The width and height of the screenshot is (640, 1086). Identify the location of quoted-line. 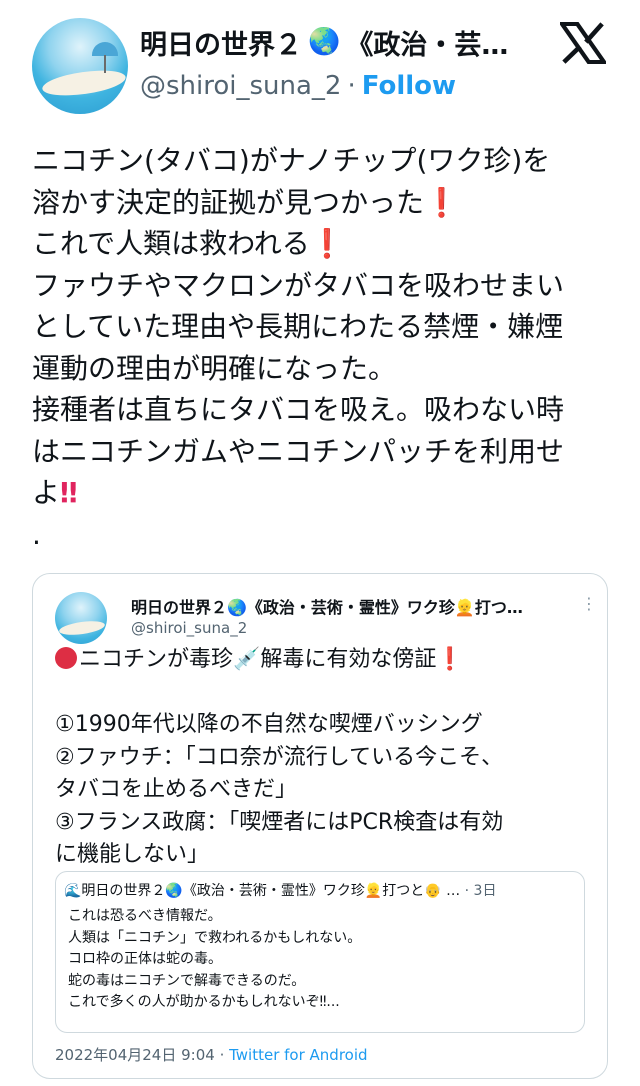
(325, 693).